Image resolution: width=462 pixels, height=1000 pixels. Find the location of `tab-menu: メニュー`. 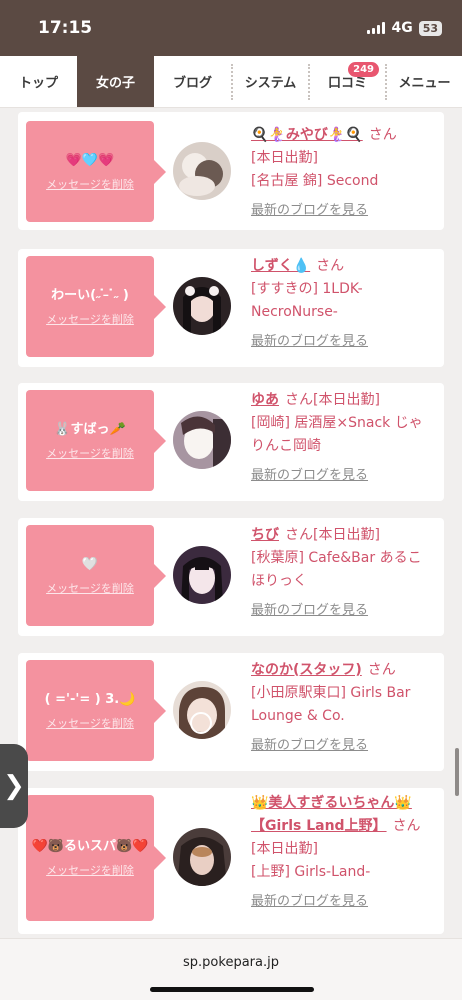

tab-menu: メニュー is located at coordinates (424, 81).